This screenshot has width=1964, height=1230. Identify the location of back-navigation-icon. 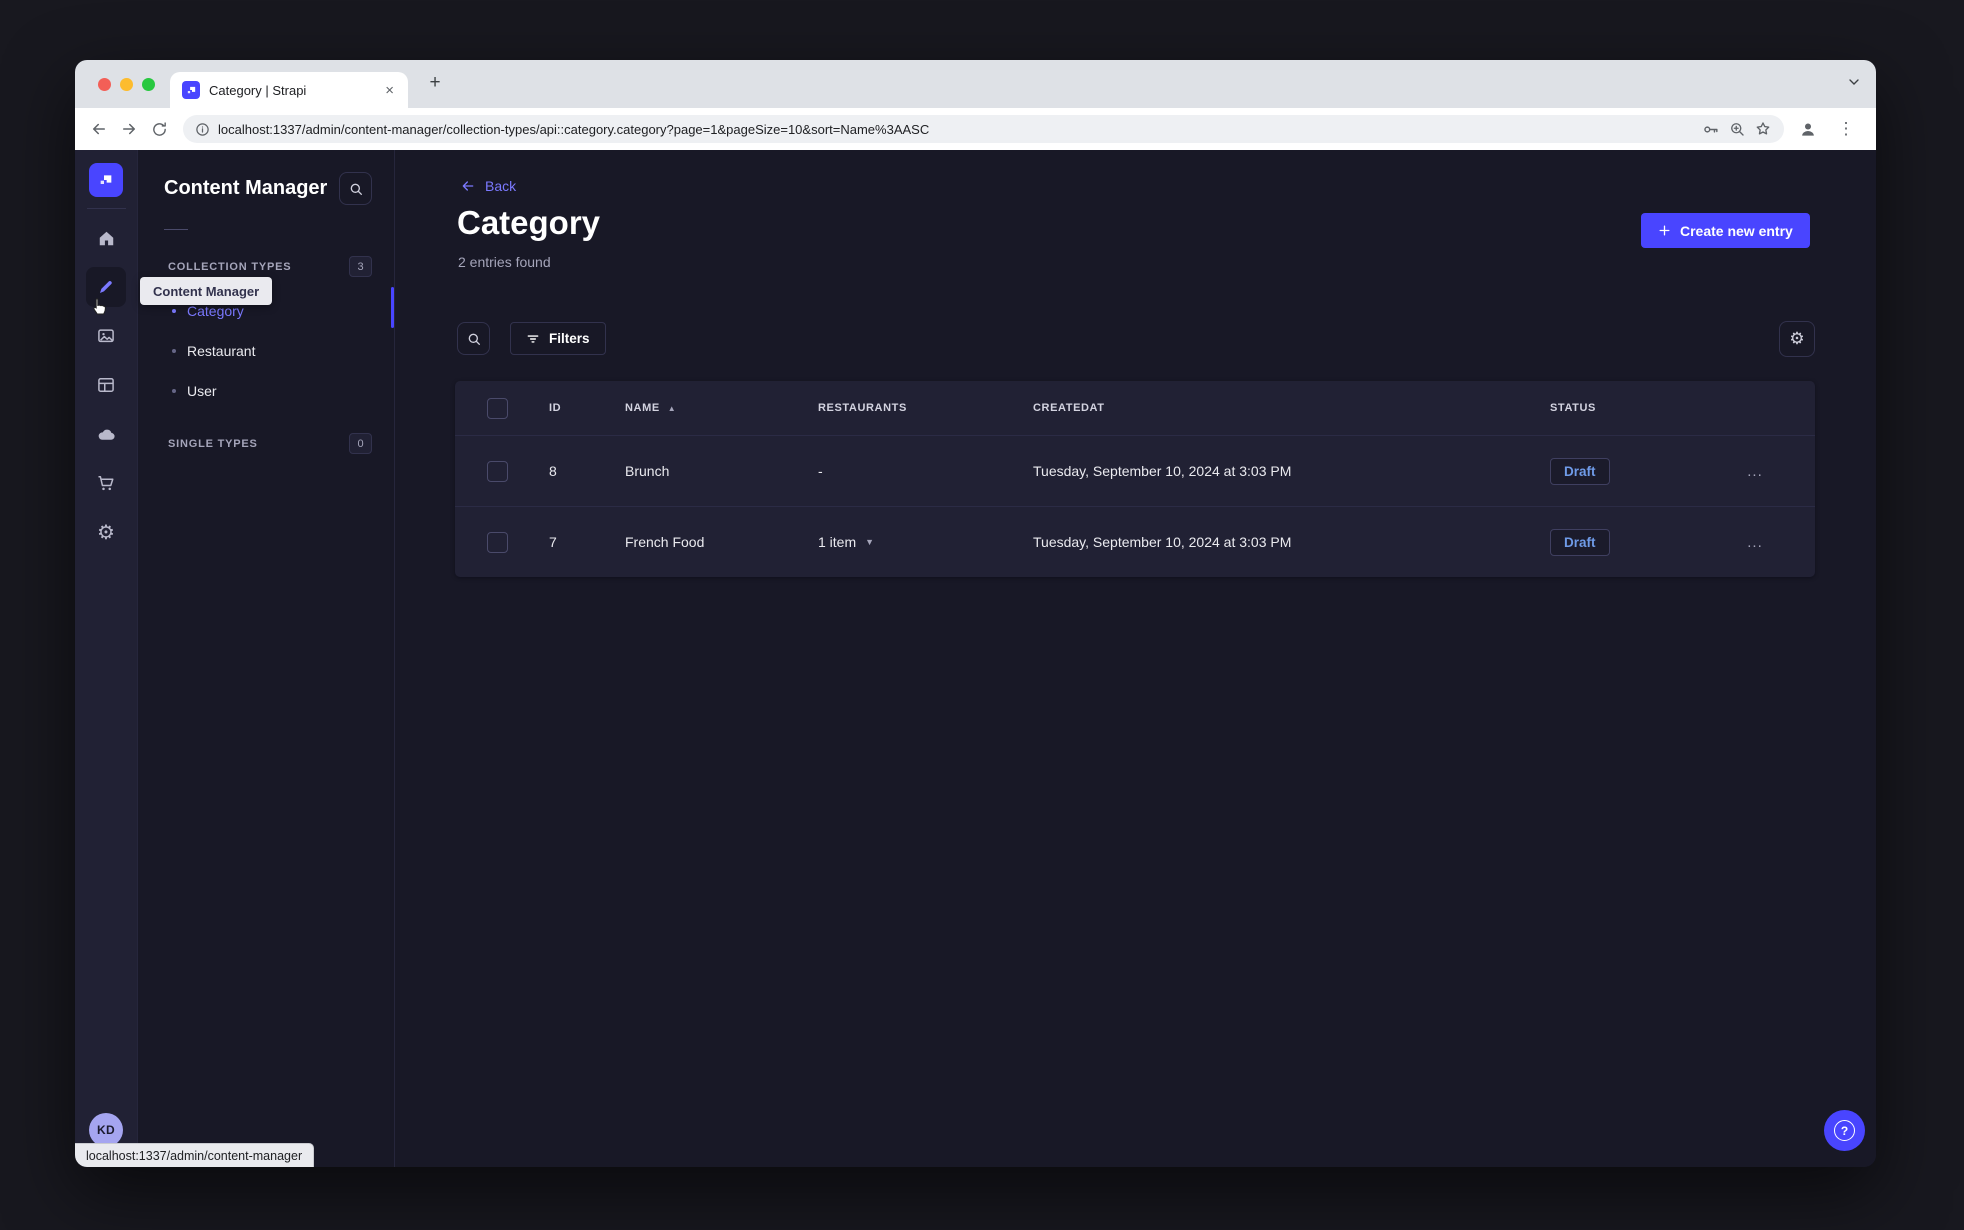
(99, 129).